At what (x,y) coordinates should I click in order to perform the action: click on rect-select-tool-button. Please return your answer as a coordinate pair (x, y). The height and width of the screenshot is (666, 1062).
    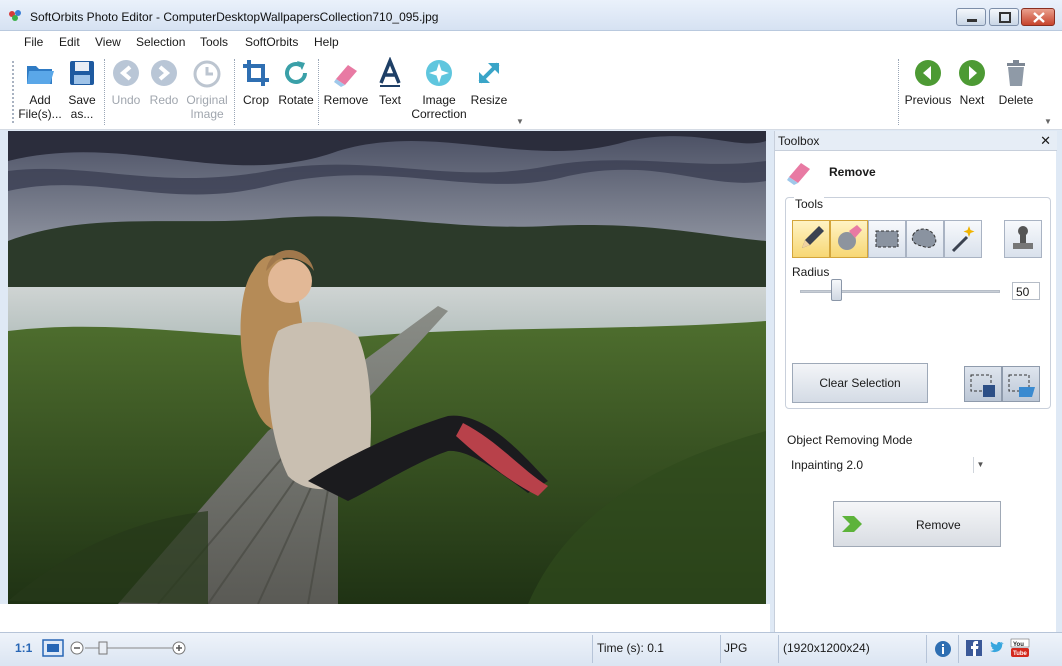
    Looking at the image, I should click on (887, 239).